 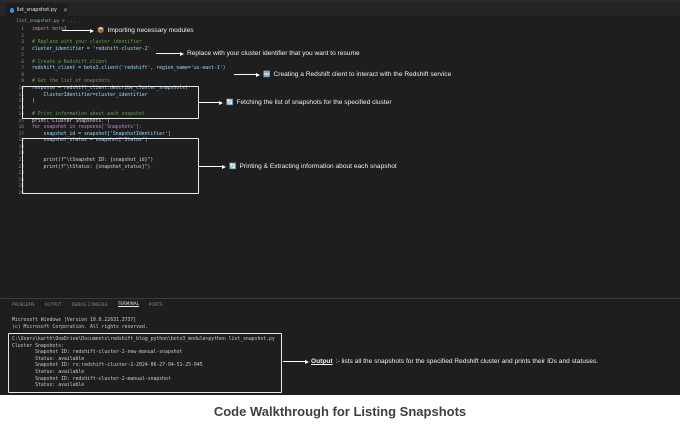 What do you see at coordinates (21, 134) in the screenshot?
I see `line-number: 17` at bounding box center [21, 134].